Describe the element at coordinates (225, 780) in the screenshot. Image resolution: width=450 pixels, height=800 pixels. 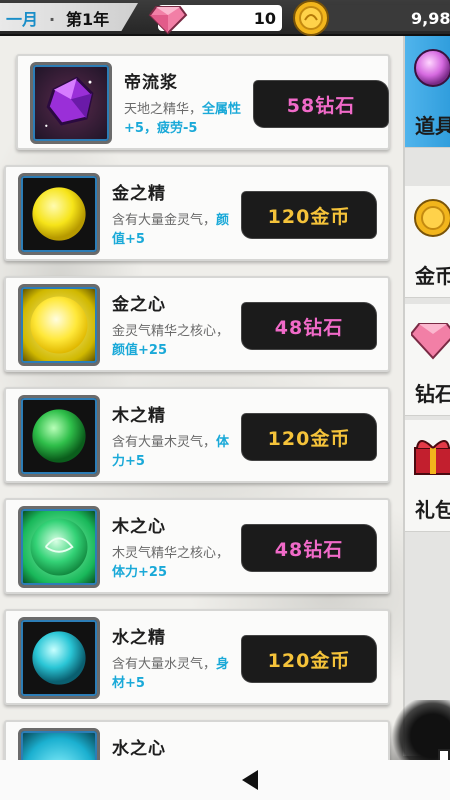
I see `system-nav-bar` at that location.